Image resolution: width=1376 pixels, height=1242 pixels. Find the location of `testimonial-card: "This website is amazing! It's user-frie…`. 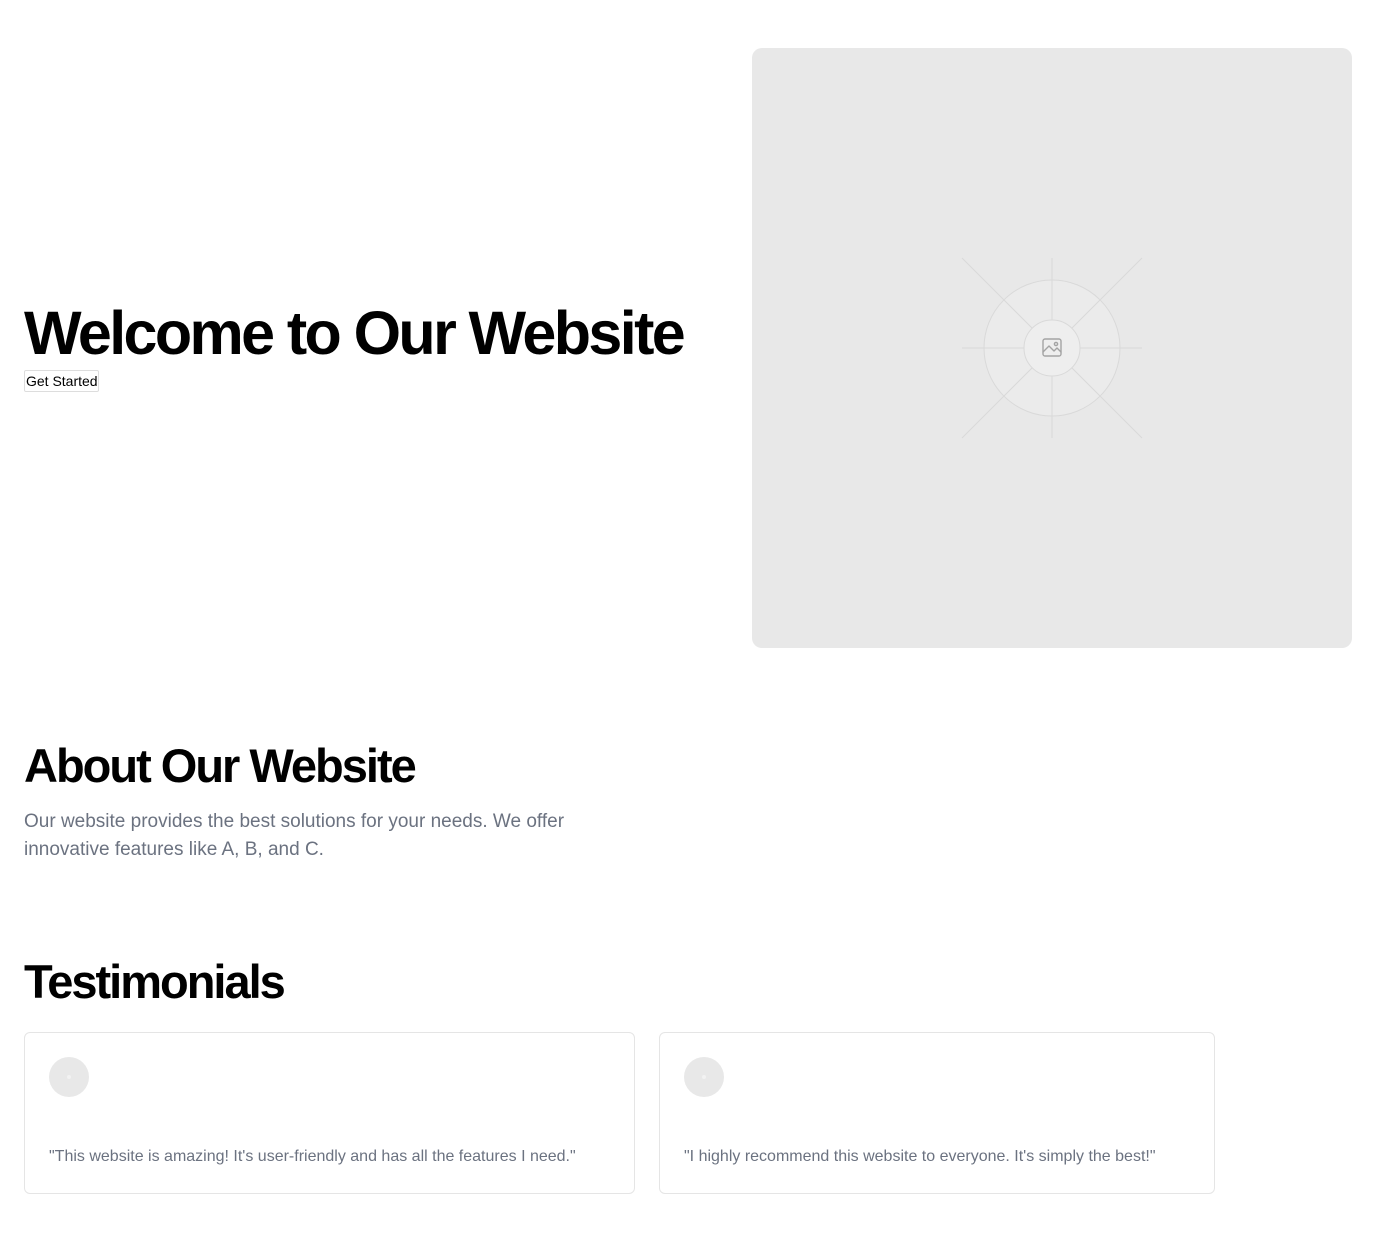

testimonial-card: "This website is amazing! It's user-frie… is located at coordinates (329, 1113).